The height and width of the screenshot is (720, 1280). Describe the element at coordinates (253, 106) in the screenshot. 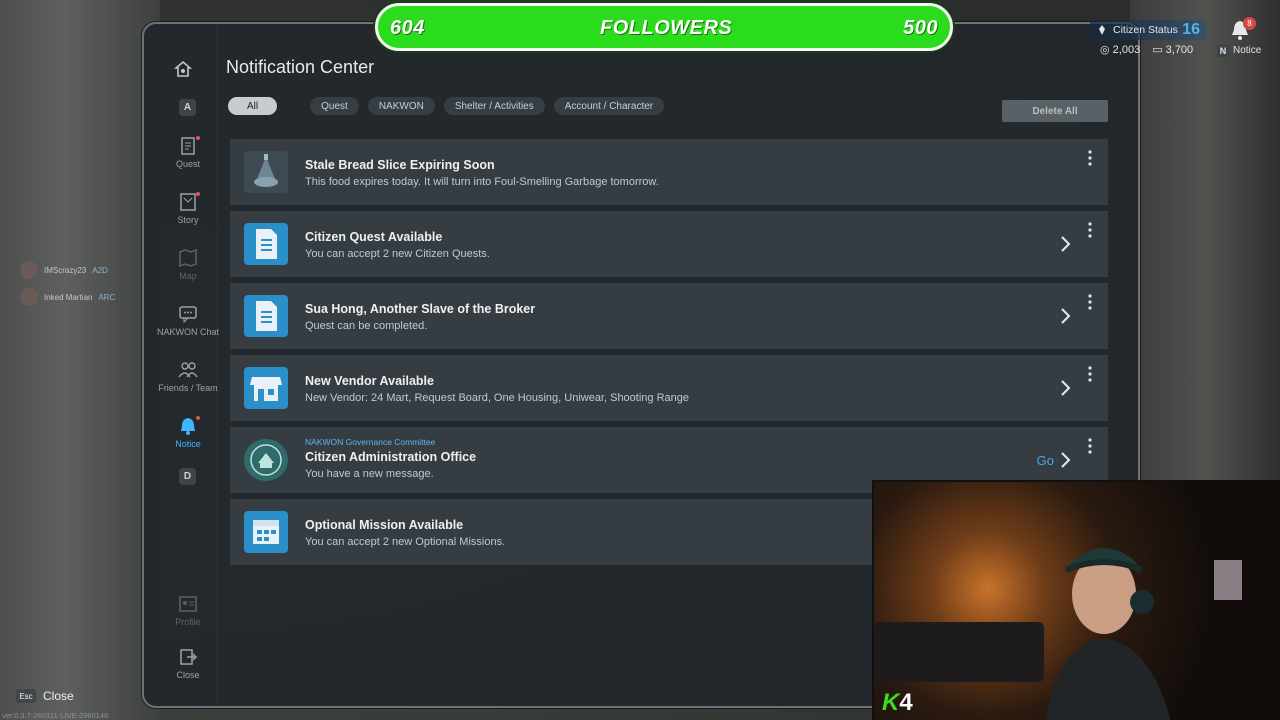

I see `filter-all: All` at that location.